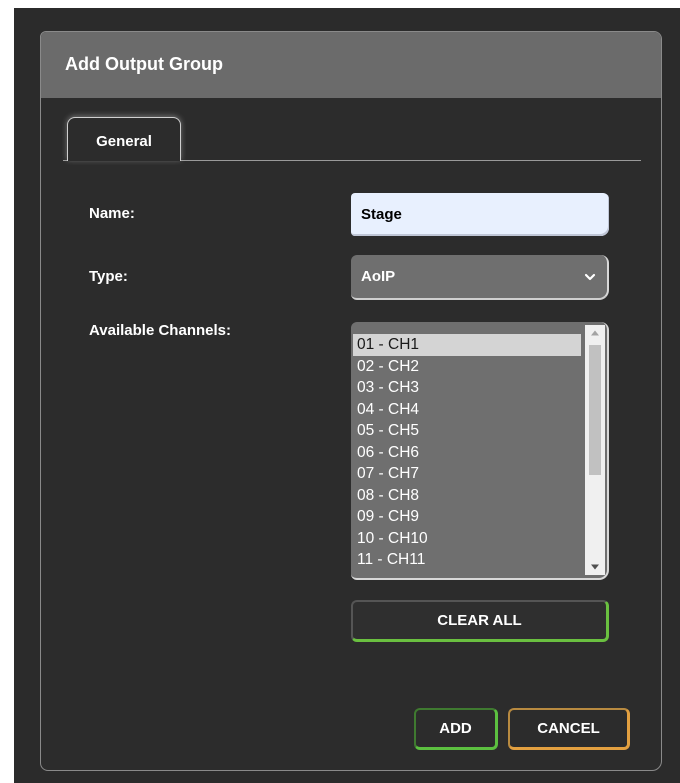  Describe the element at coordinates (590, 277) in the screenshot. I see `chevron-down-icon` at that location.